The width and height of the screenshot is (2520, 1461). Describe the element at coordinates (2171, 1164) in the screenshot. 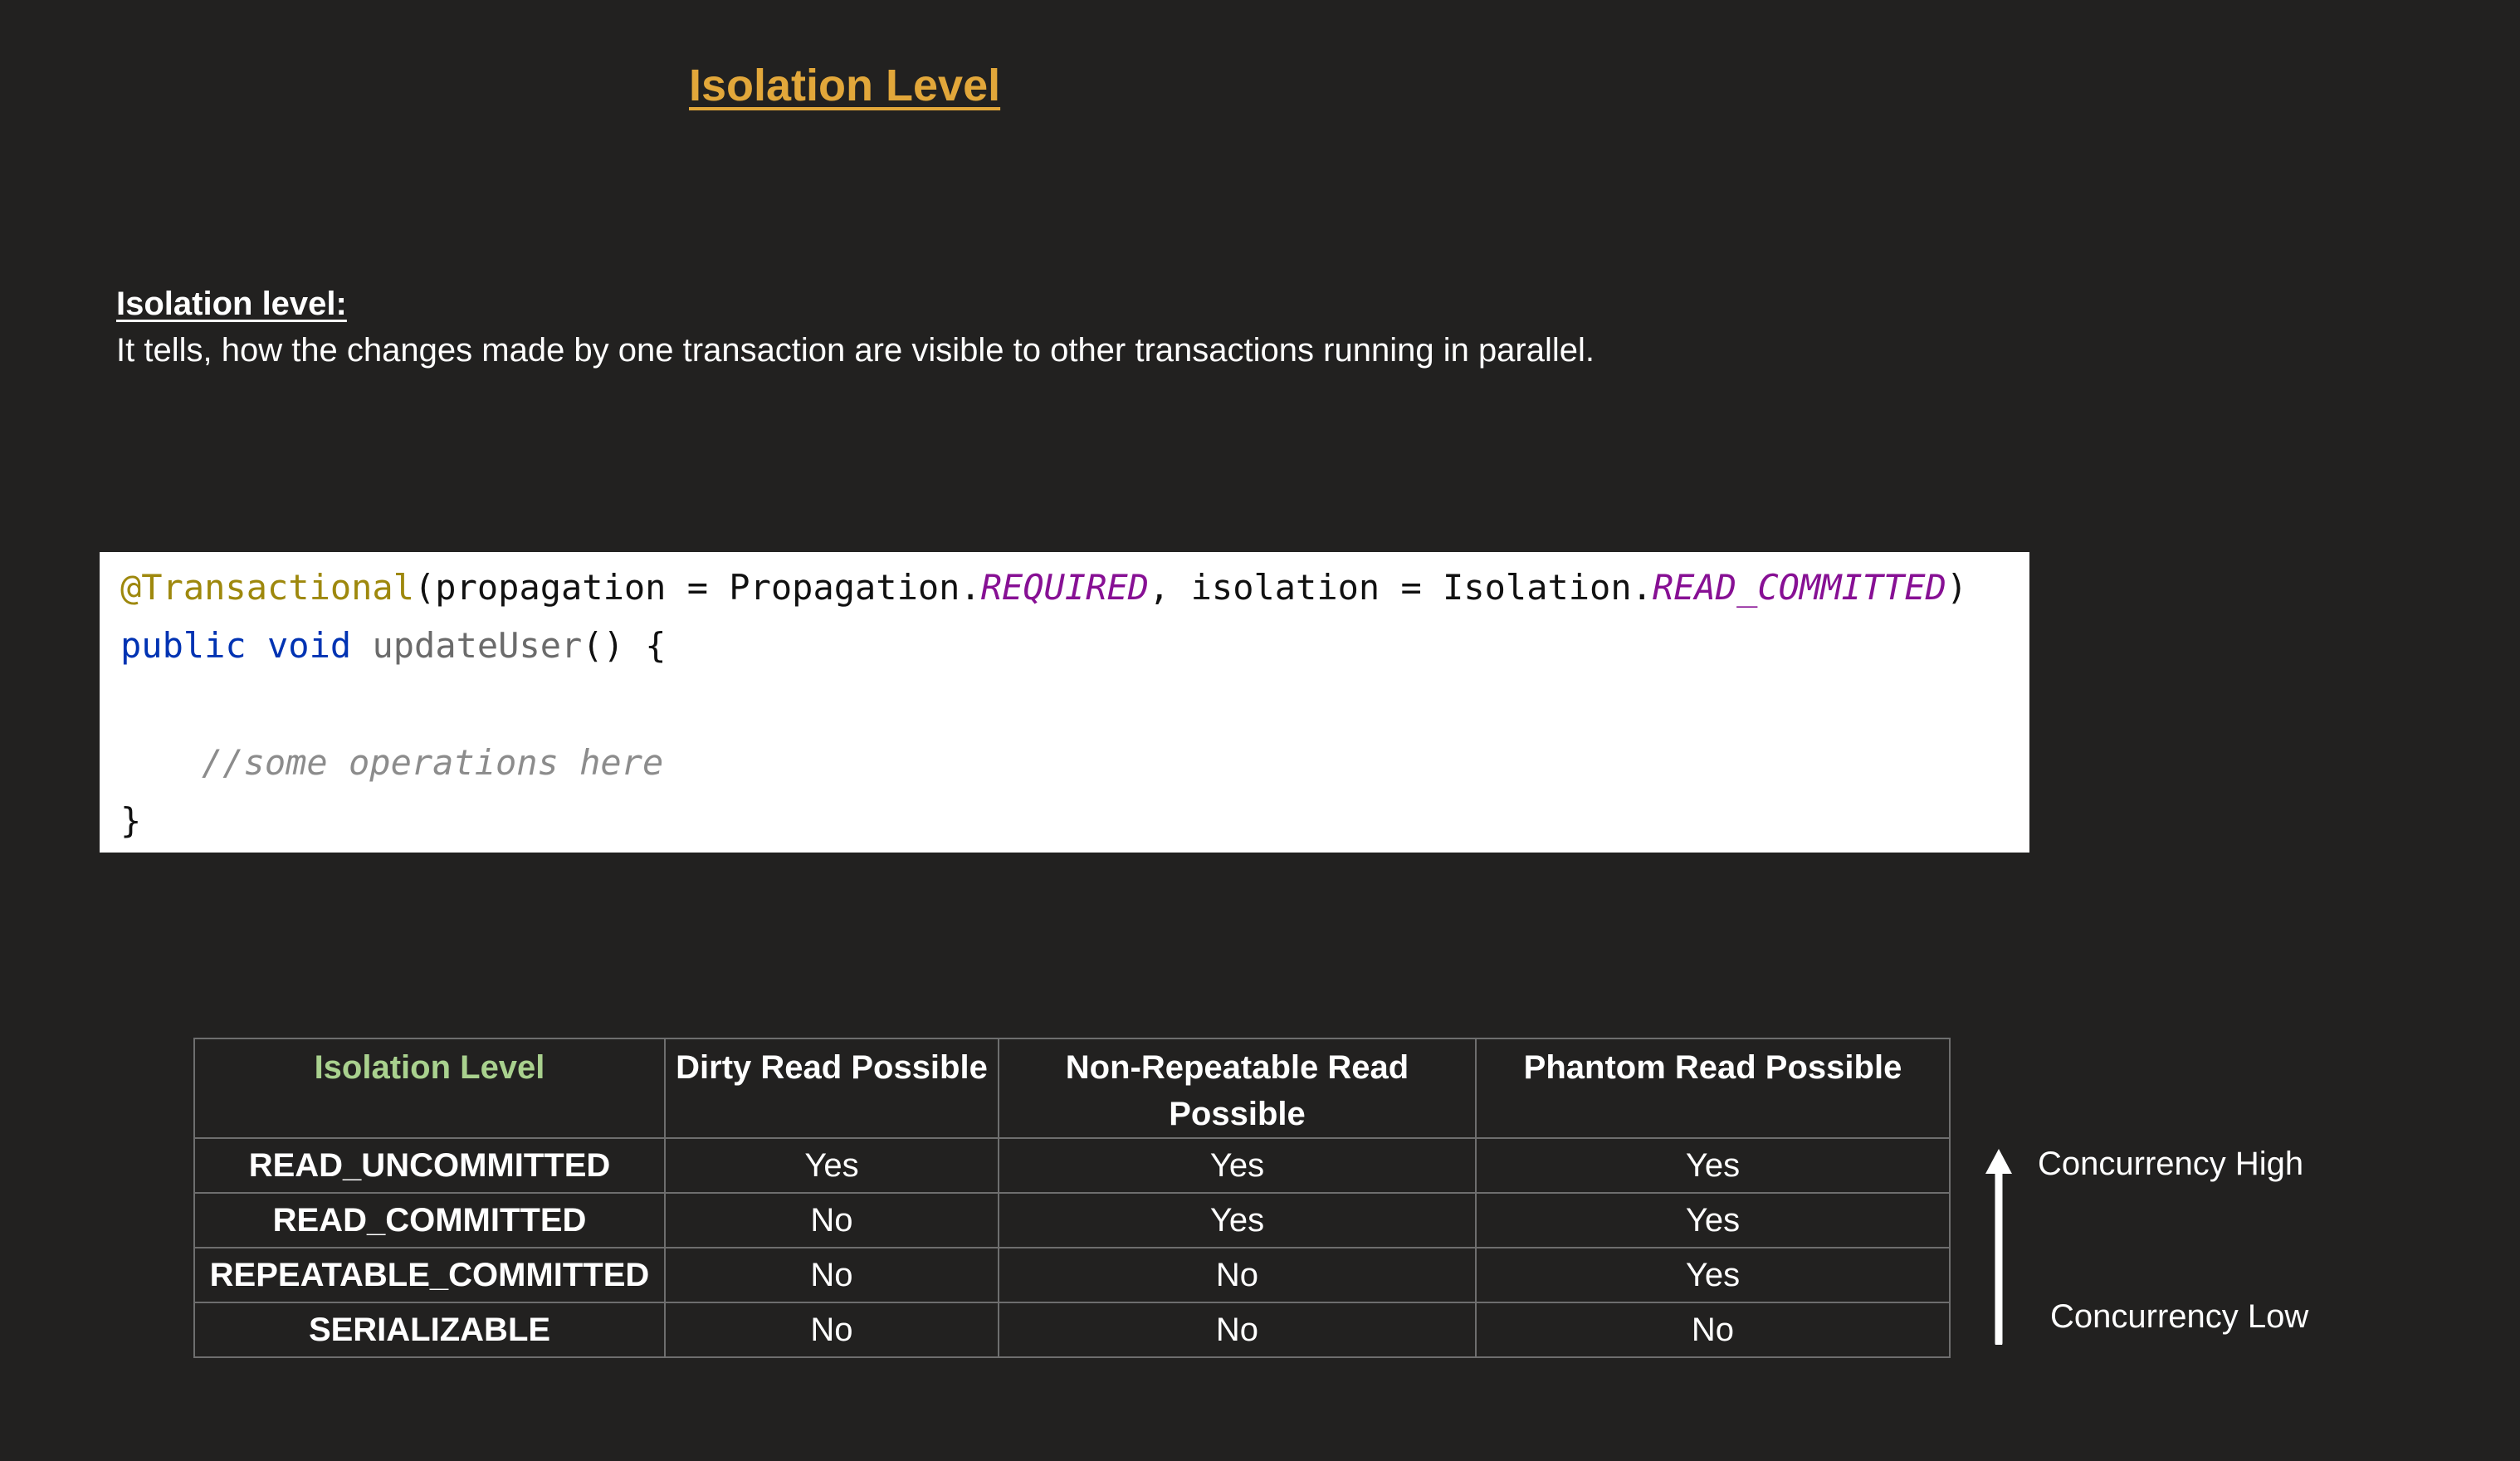

I see `concurrency-high-label: Concurrency High` at that location.